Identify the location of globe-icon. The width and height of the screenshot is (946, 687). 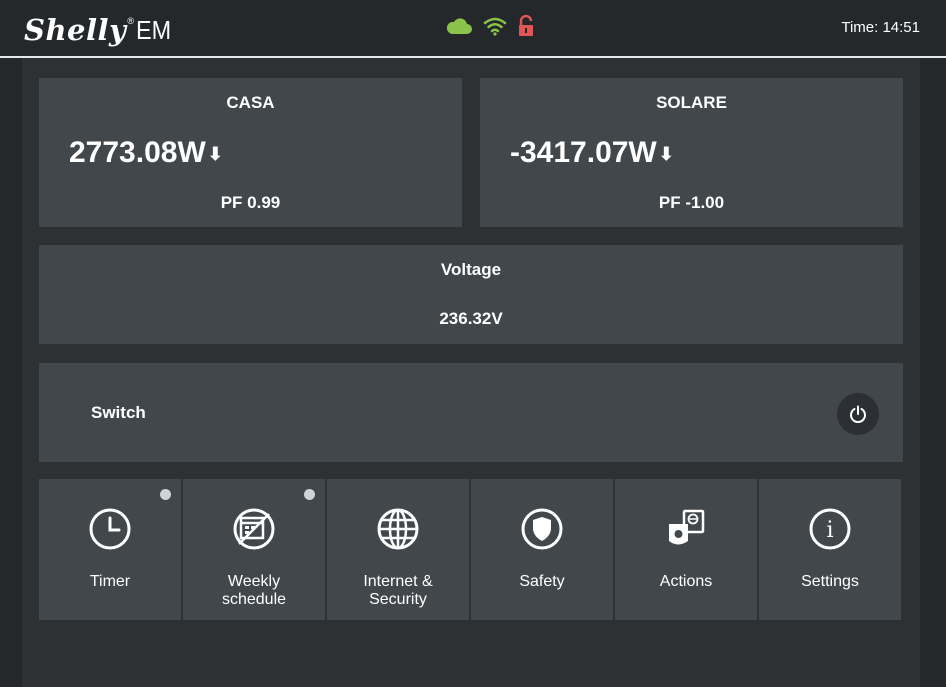
(398, 529).